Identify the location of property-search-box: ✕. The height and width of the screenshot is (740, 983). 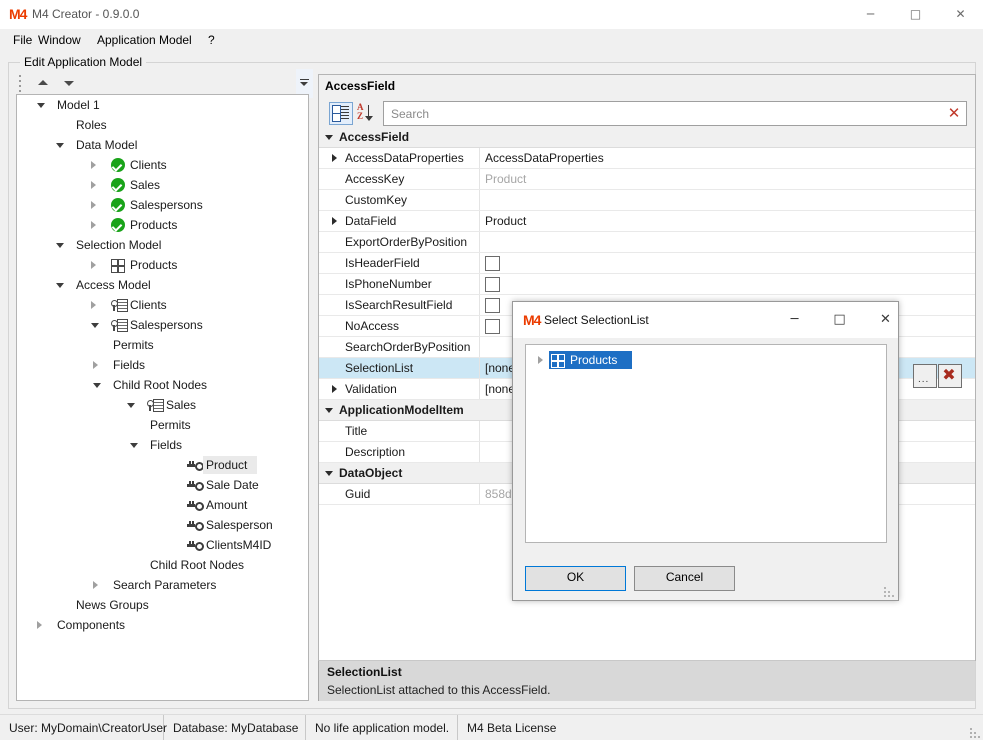
(675, 113).